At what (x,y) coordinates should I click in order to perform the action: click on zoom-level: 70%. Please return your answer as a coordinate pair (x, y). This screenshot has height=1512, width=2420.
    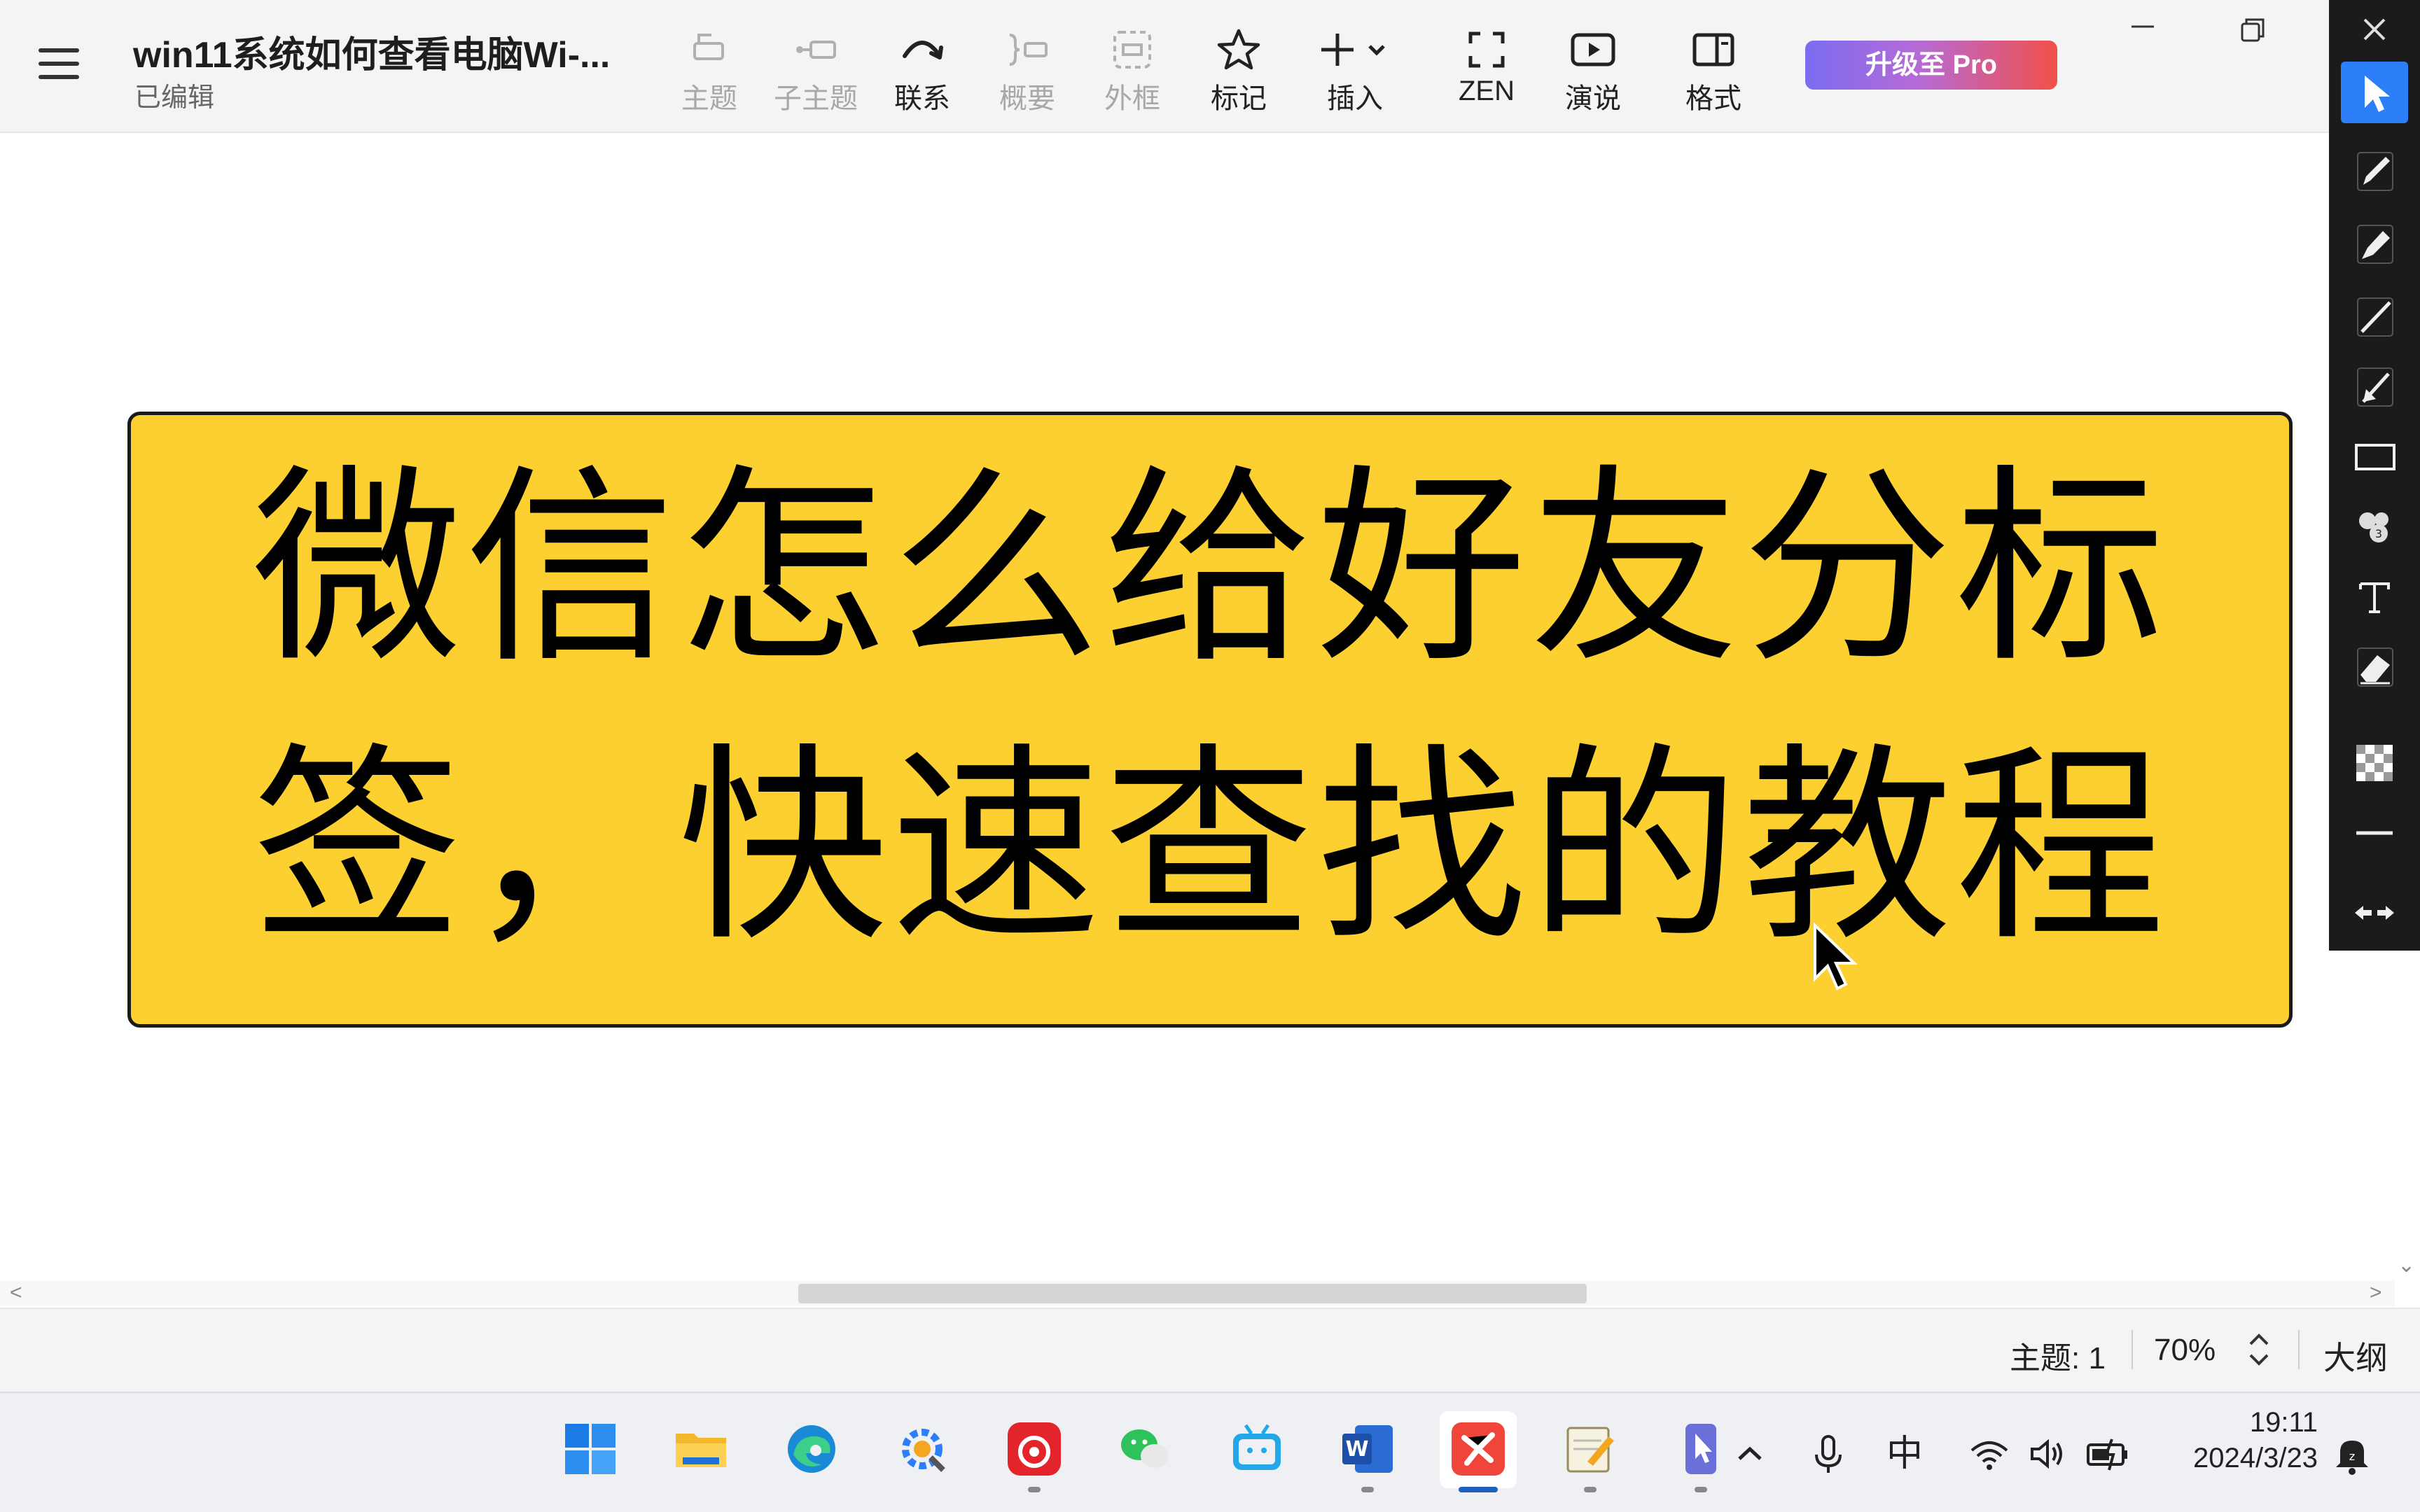
    Looking at the image, I should click on (2185, 1350).